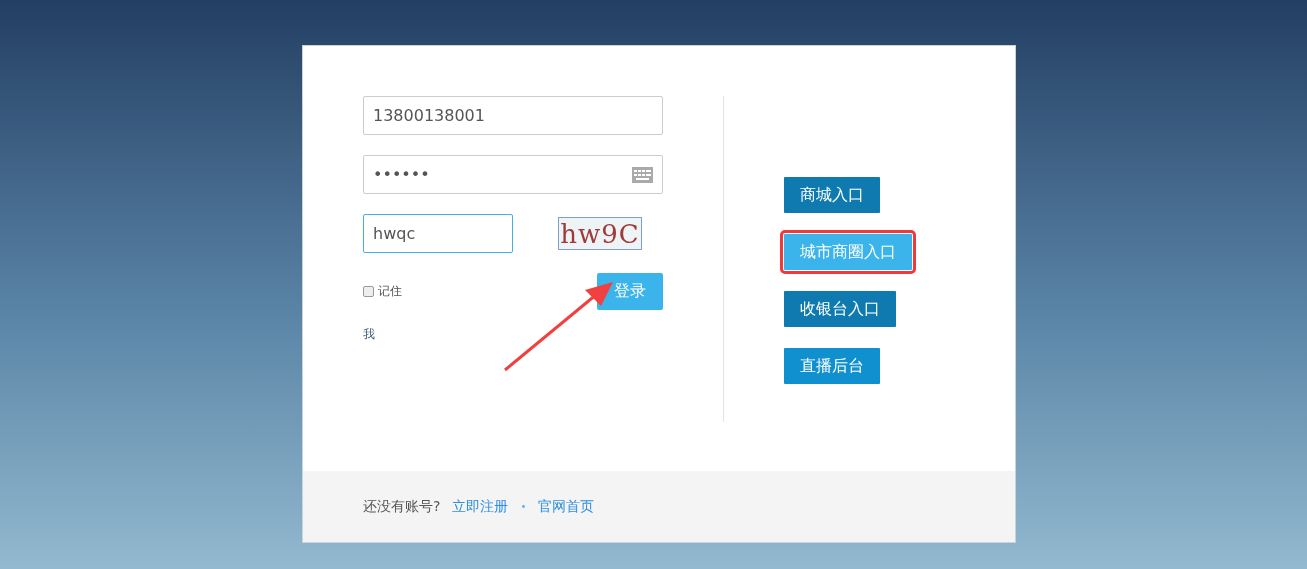  Describe the element at coordinates (390, 291) in the screenshot. I see `remember-label: 记住` at that location.